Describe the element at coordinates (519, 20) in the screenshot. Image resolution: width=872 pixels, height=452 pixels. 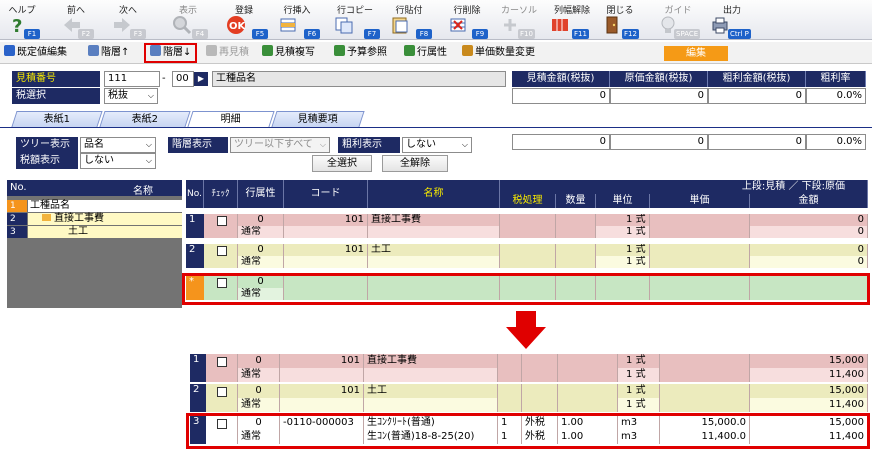
I see `cursor-button: カーソル F10` at that location.